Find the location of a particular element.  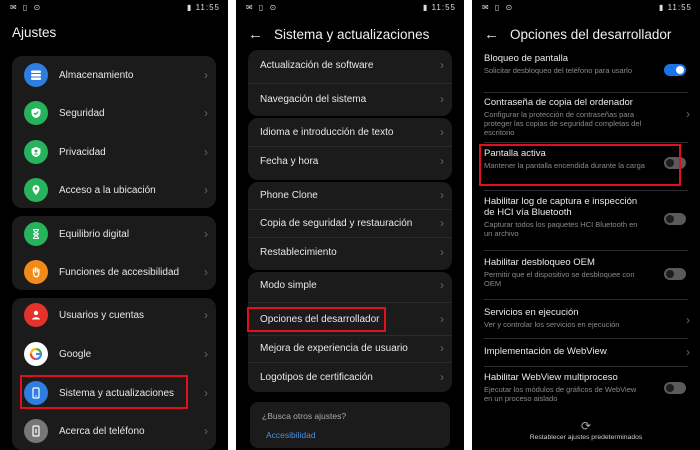

accesibilidad-link: Accesibilidad is located at coordinates (291, 435).